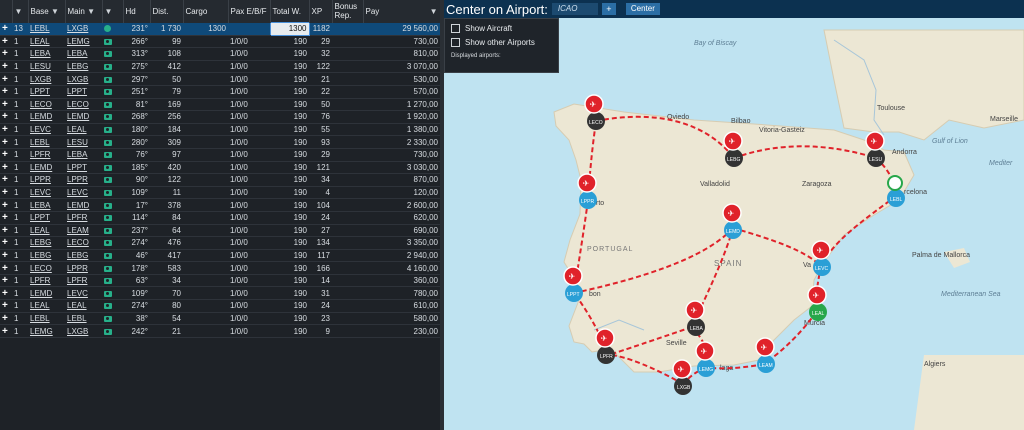 This screenshot has height=430, width=1024. Describe the element at coordinates (220, 105) in the screenshot. I see `table-row: +1 LECO LECO 81° 169 1/0/0 190 50 1 270,00` at that location.